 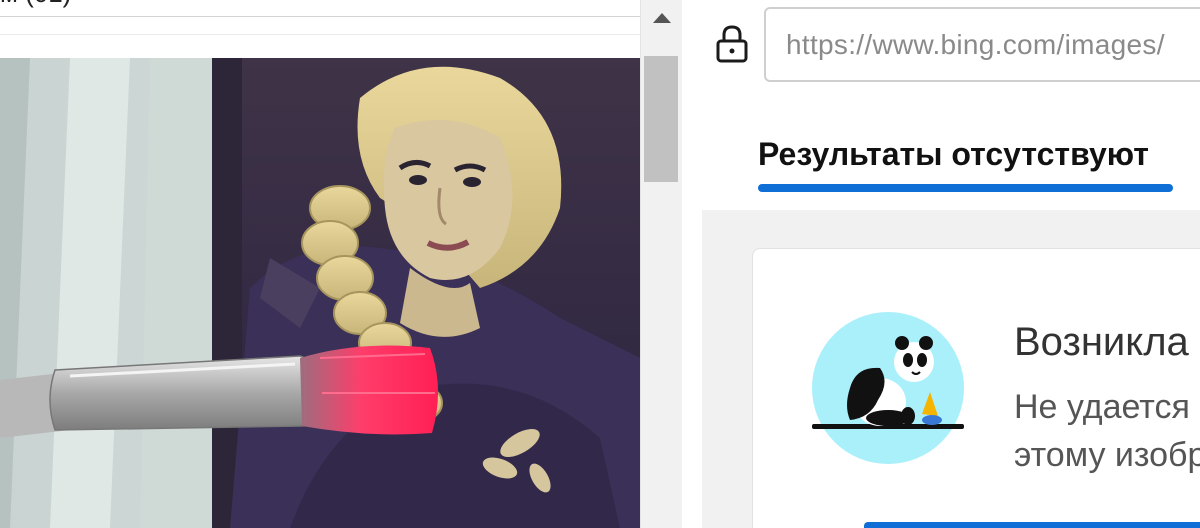 What do you see at coordinates (1101, 342) in the screenshot?
I see `error-title: Возникла` at bounding box center [1101, 342].